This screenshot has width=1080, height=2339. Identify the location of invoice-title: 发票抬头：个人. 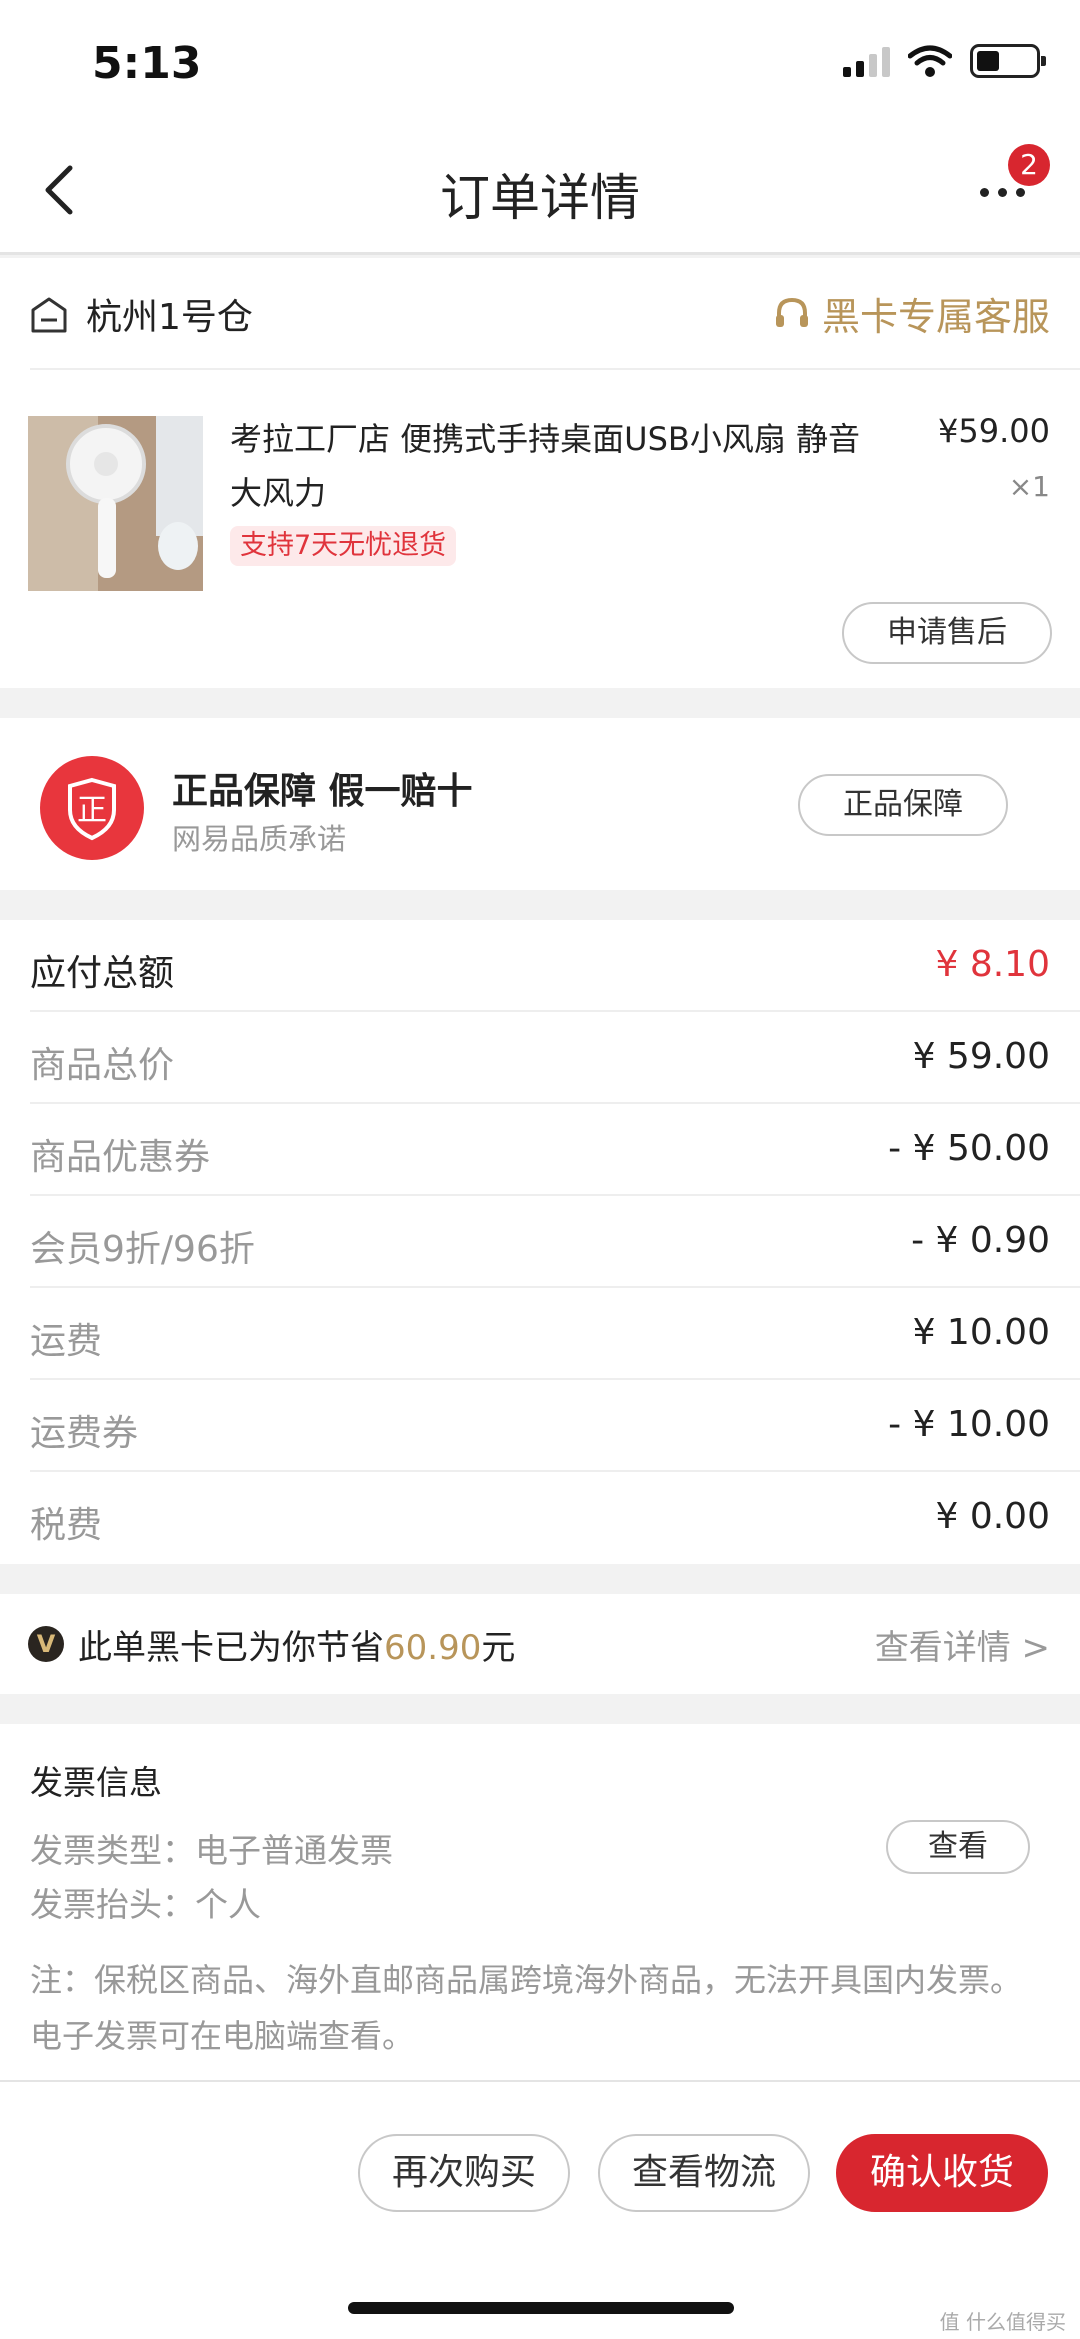
(145, 1904).